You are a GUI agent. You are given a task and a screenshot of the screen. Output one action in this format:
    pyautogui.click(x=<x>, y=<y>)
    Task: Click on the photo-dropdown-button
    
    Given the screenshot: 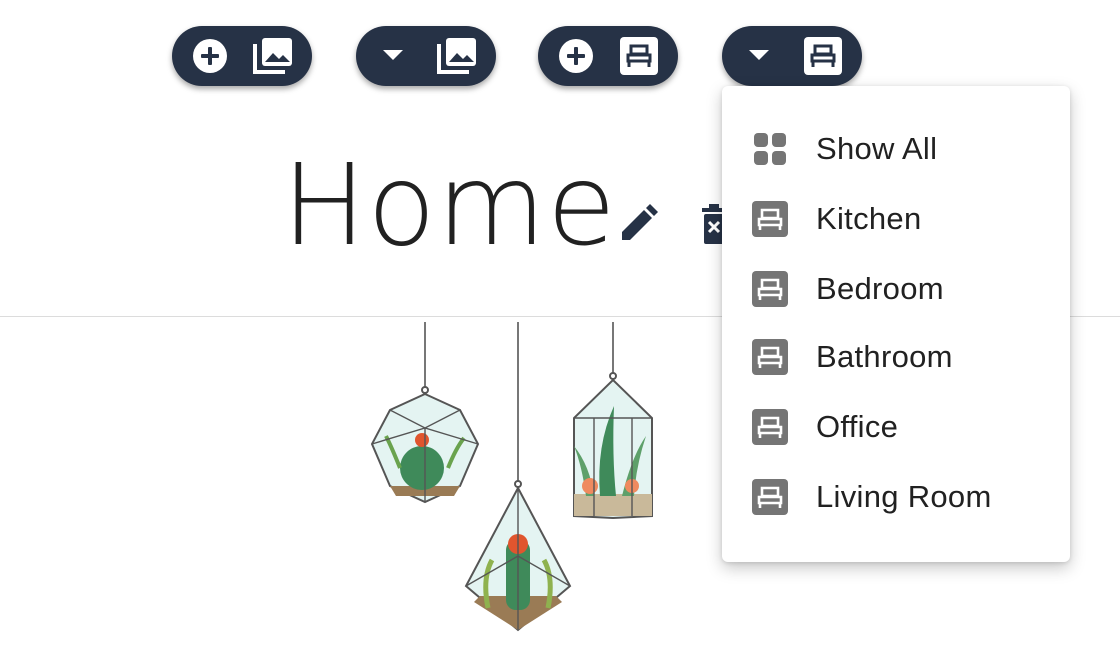 What is the action you would take?
    pyautogui.click(x=426, y=56)
    